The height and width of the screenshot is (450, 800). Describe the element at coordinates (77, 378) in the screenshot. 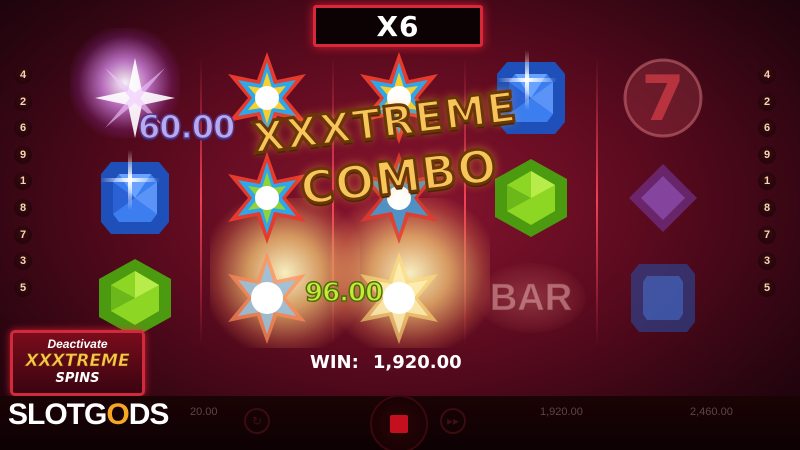

I see `feature-button-line3: SPINS` at that location.